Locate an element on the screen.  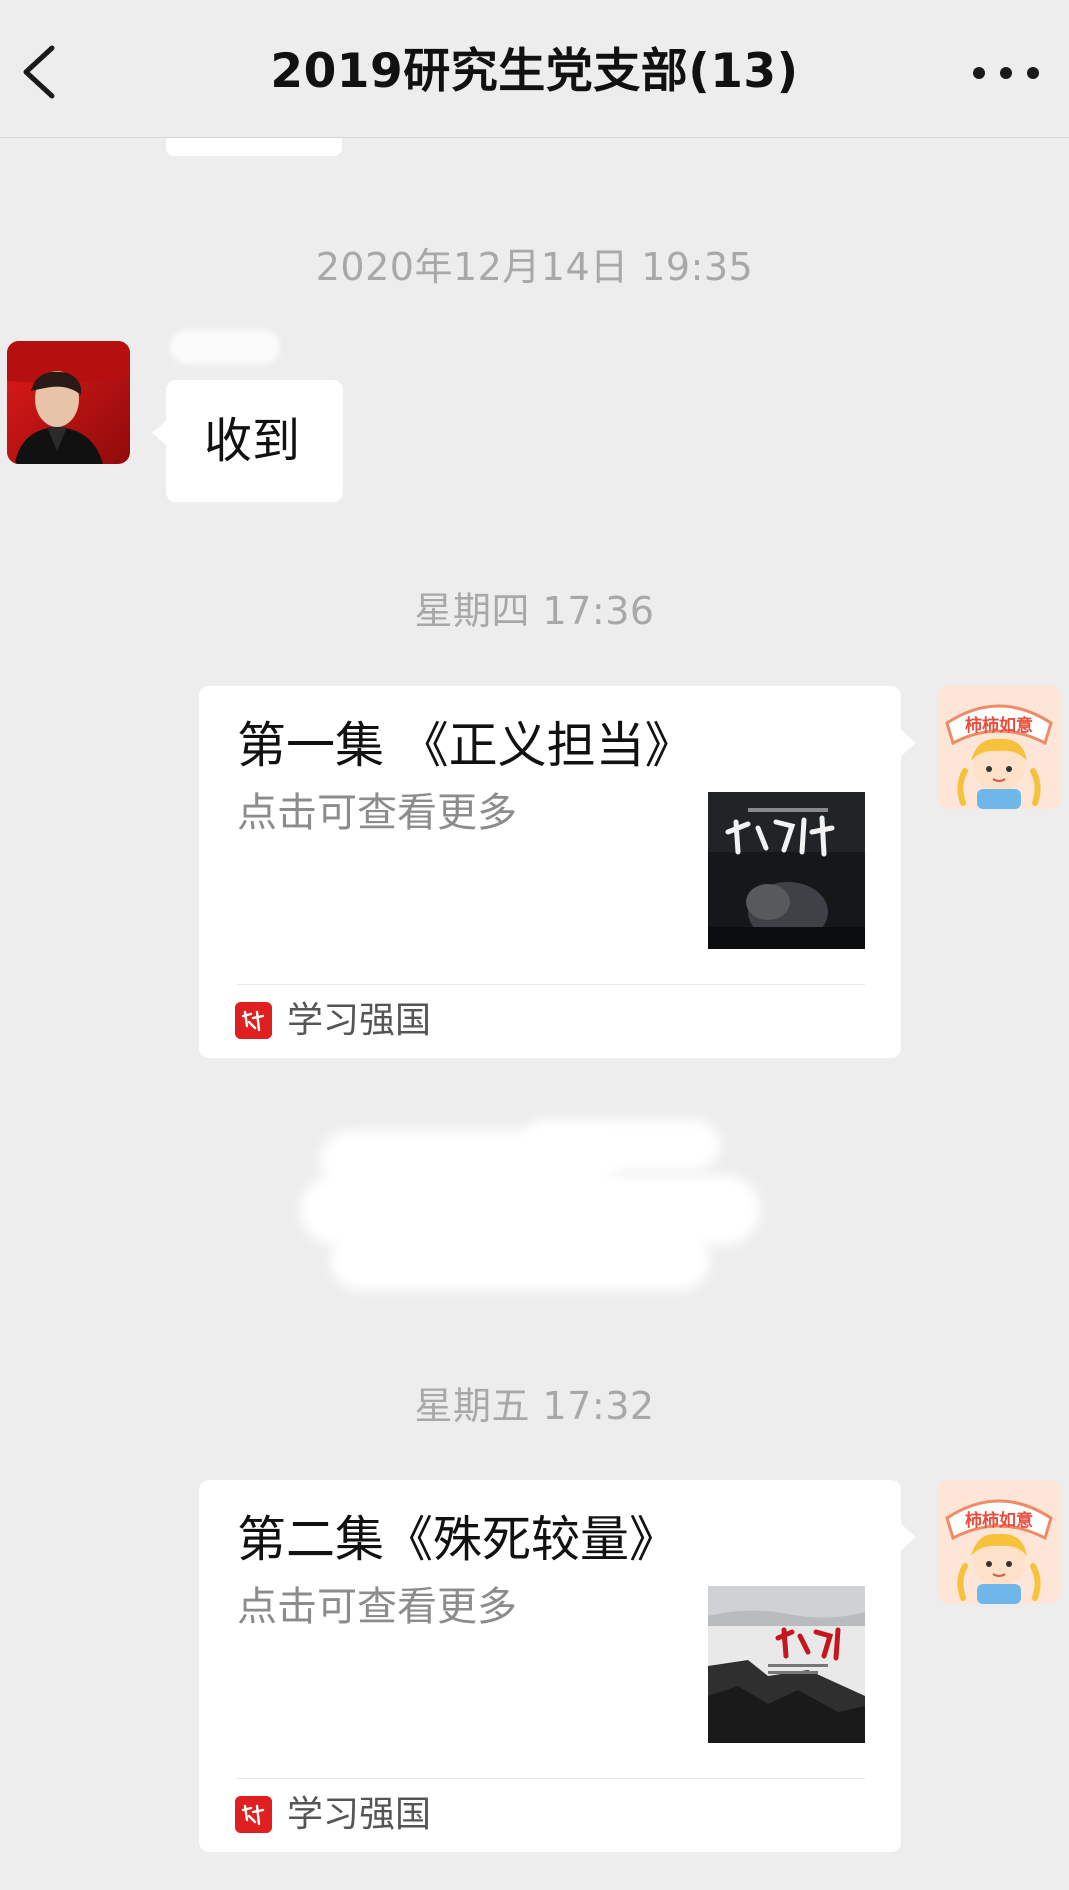
sender-name-redacted is located at coordinates (225, 347).